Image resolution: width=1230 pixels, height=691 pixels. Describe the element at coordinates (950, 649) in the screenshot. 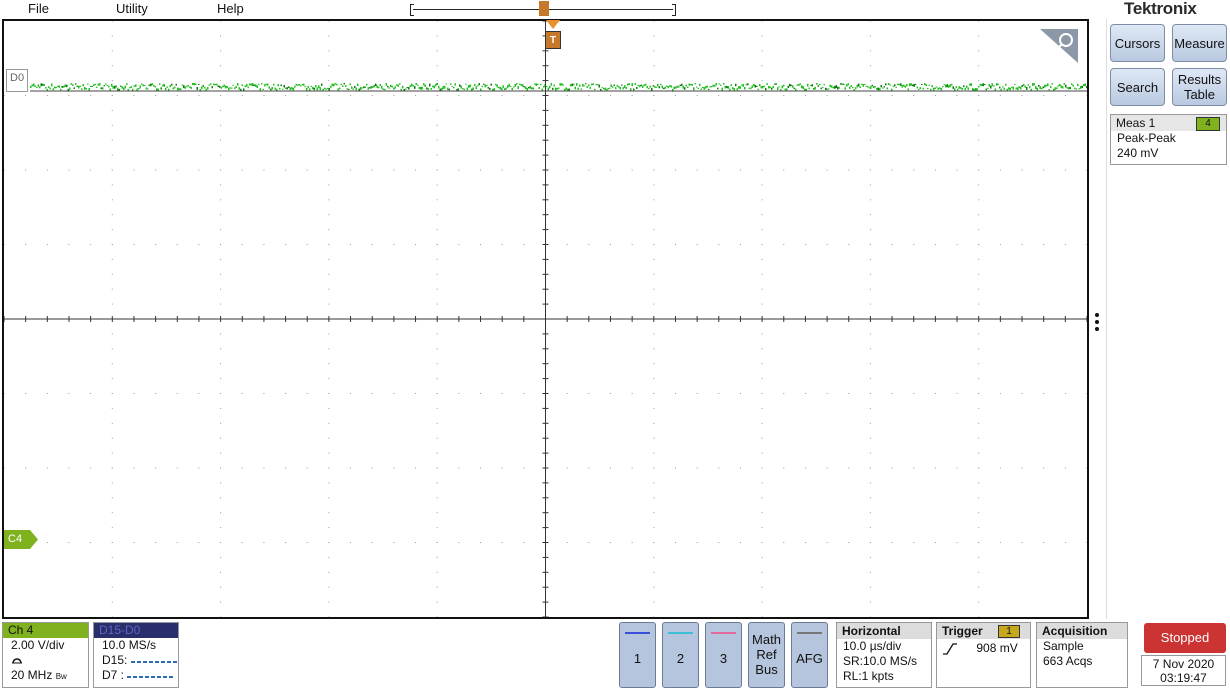

I see `rising-edge-icon` at that location.